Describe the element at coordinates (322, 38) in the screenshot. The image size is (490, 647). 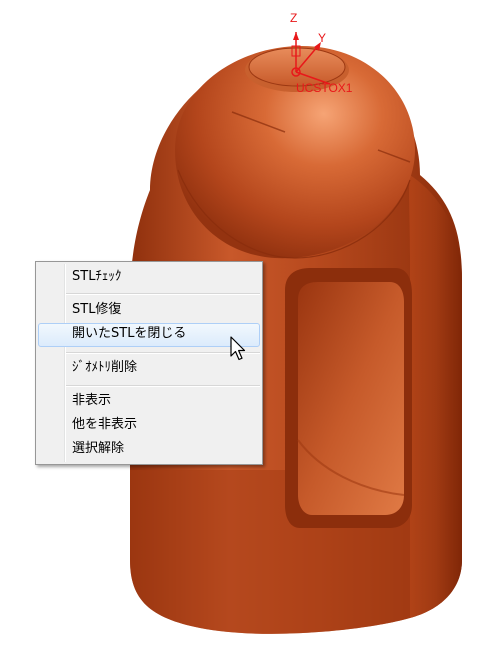
I see `ucs-axis-y-label: Y` at that location.